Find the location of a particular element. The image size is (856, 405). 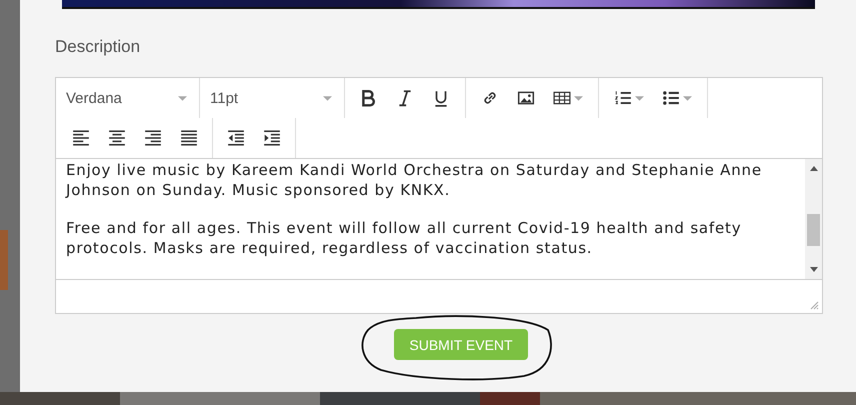

size-select: 11pt is located at coordinates (272, 98).